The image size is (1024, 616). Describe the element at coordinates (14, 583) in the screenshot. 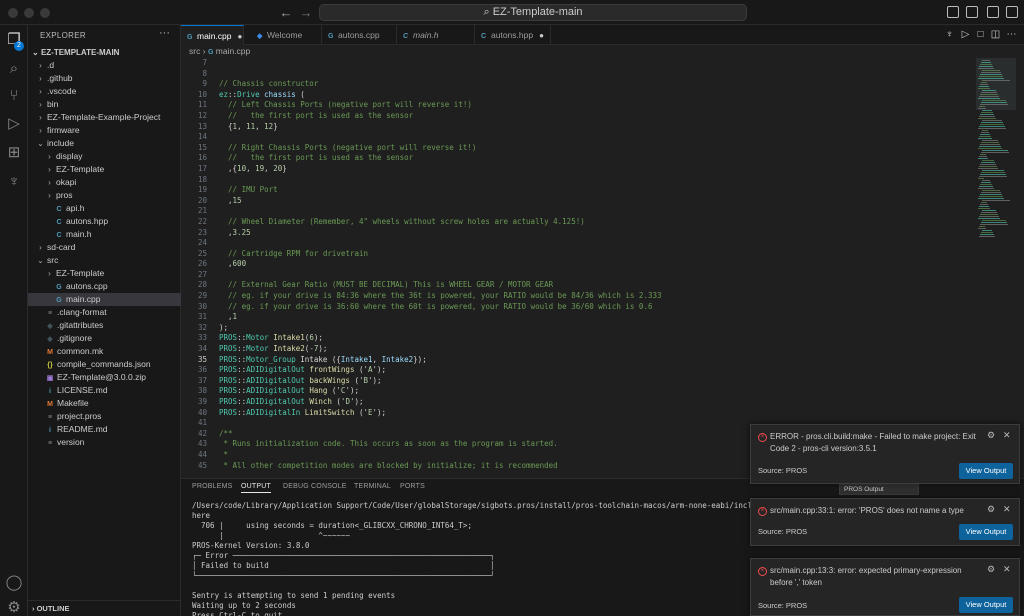

I see `account-icon: ◯` at that location.